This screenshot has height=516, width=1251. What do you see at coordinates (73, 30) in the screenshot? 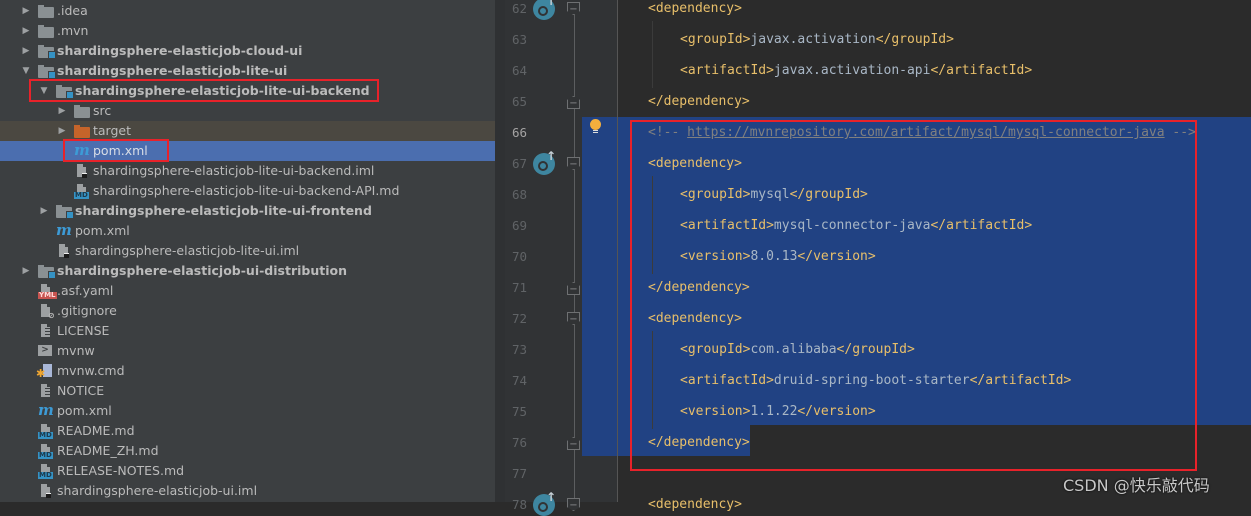
I see `tree-item-label: .mvn` at bounding box center [73, 30].